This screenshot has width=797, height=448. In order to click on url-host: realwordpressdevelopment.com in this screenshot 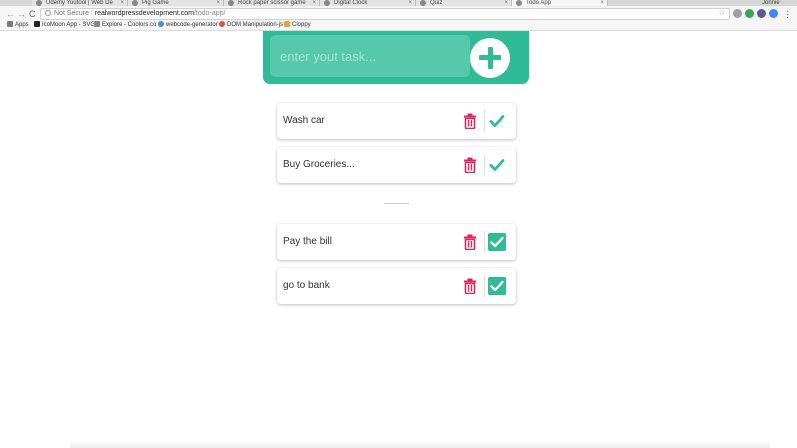, I will do `click(144, 13)`.